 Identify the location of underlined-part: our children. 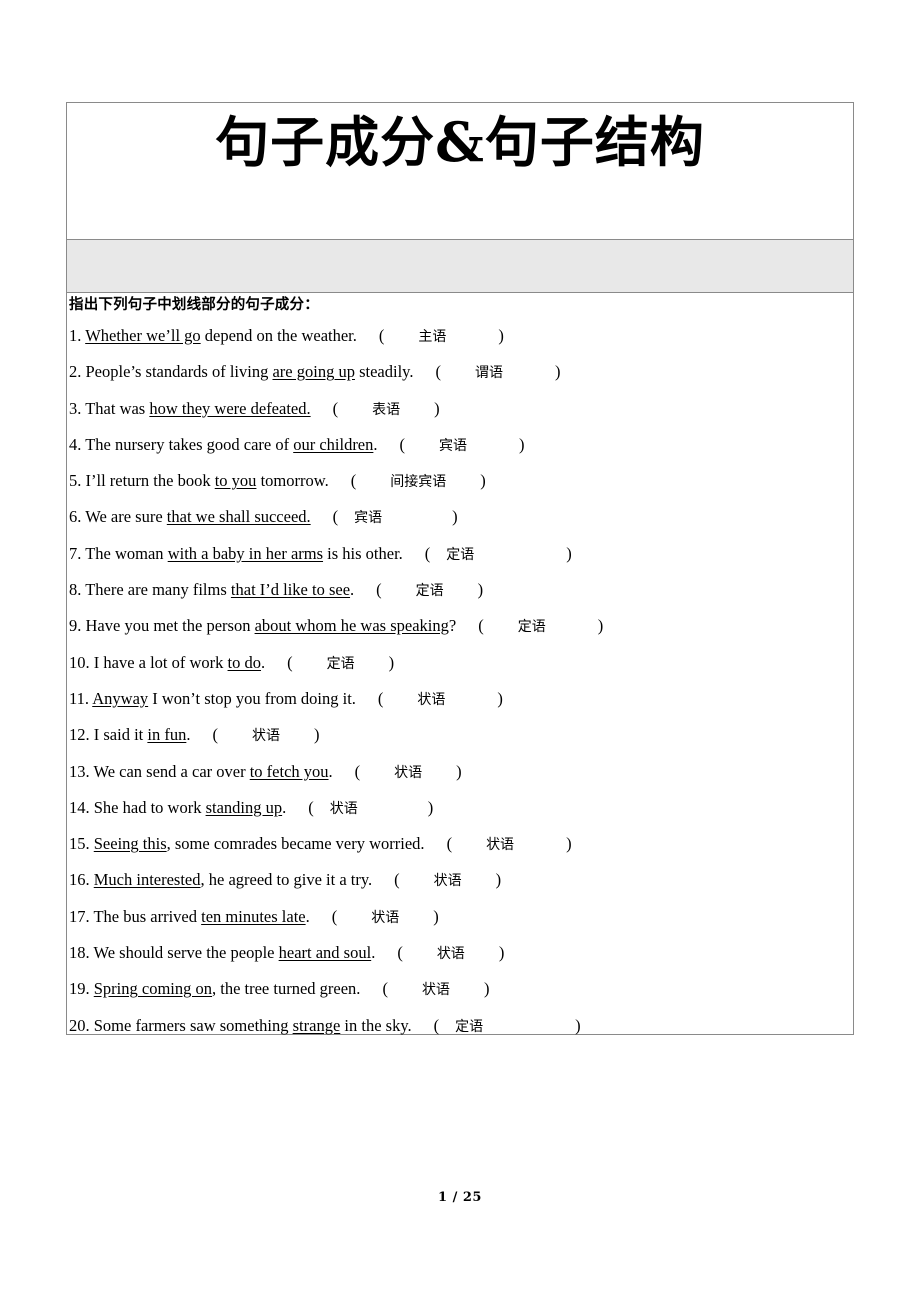
(333, 444).